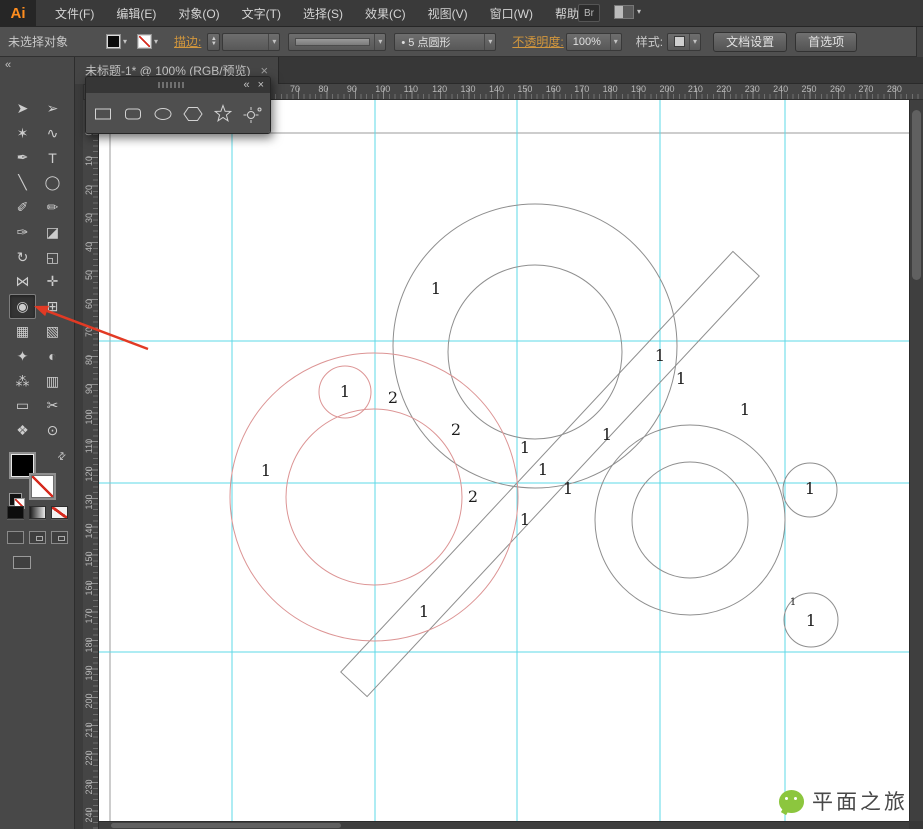  What do you see at coordinates (52, 381) in the screenshot?
I see `column-graph-tool: ▥` at bounding box center [52, 381].